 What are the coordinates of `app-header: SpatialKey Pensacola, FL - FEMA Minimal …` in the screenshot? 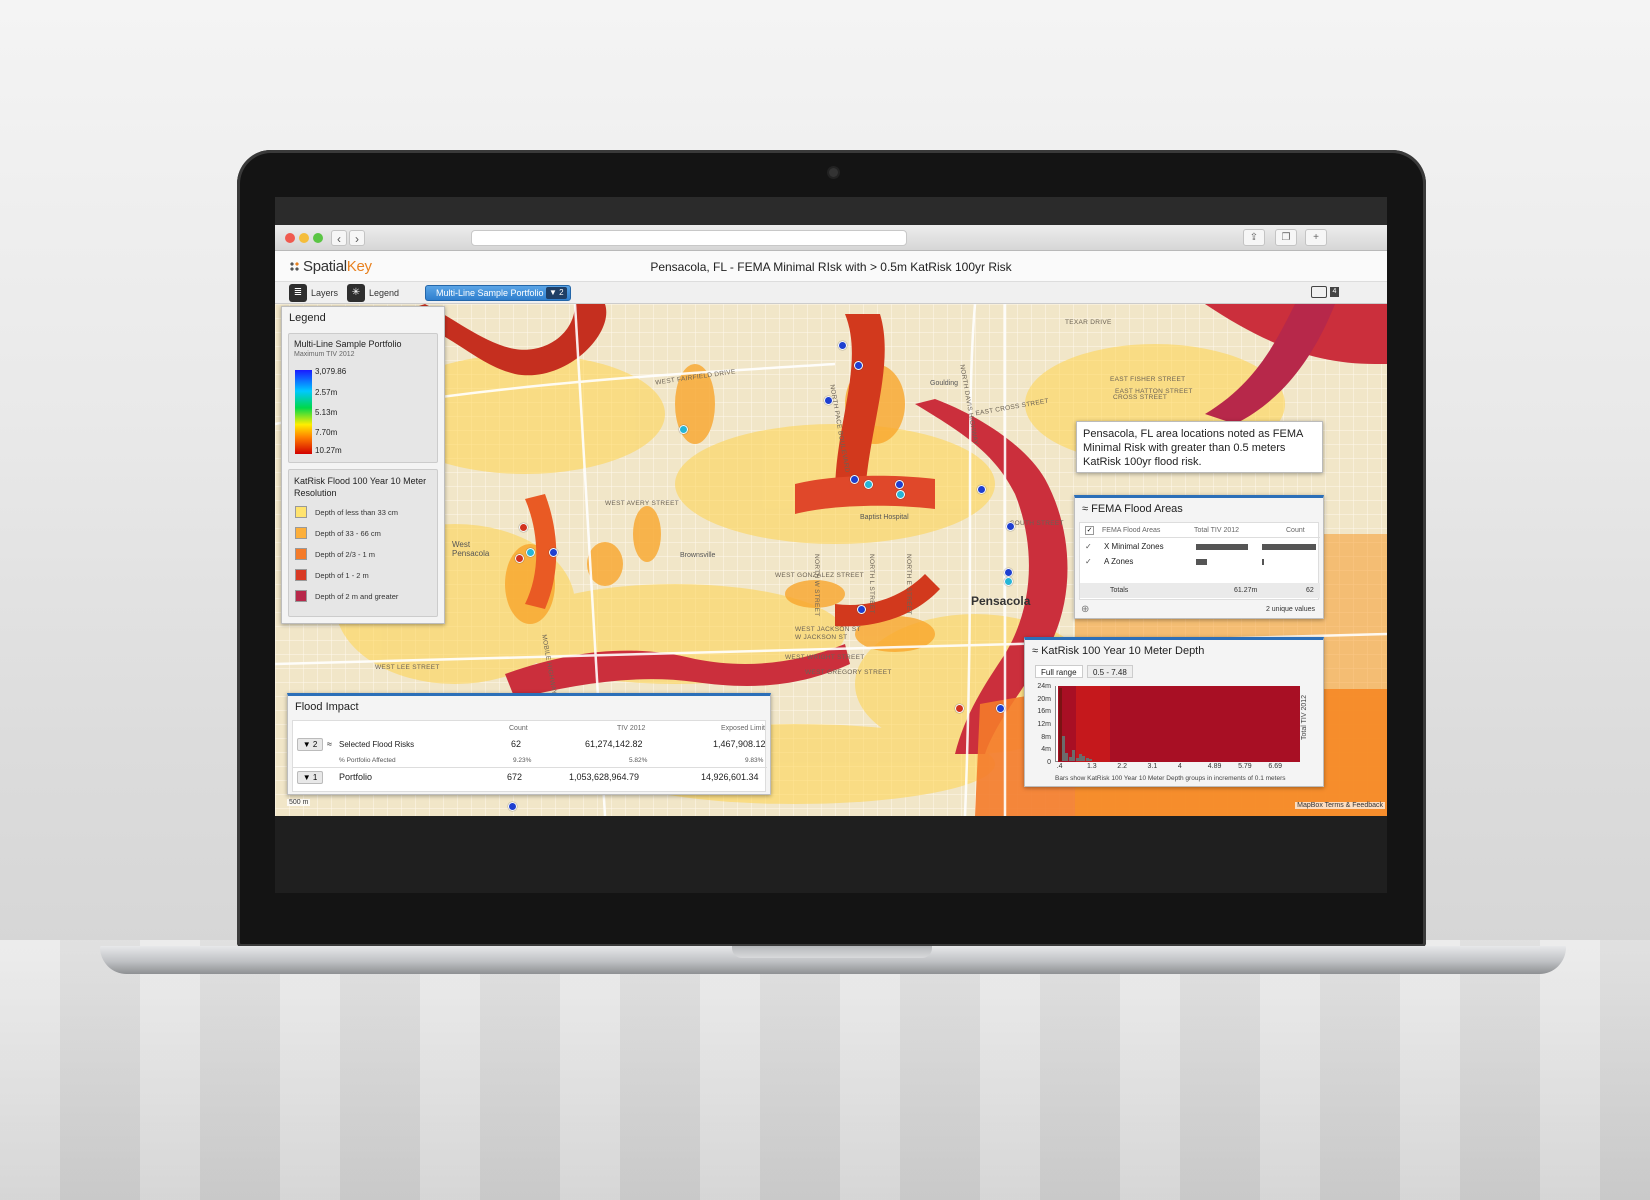 It's located at (831, 266).